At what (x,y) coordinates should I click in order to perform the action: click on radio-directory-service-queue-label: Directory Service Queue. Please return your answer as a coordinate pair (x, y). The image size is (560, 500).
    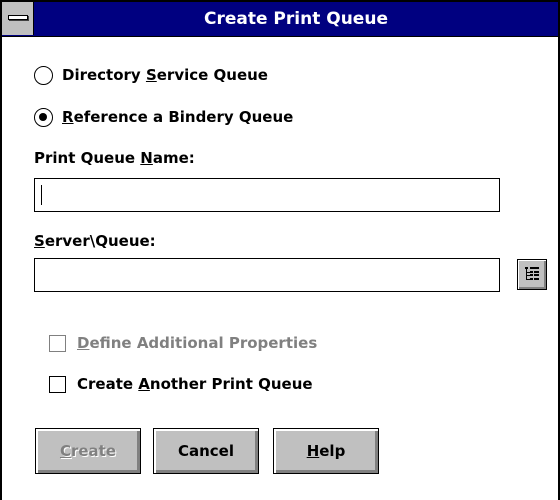
    Looking at the image, I should click on (165, 75).